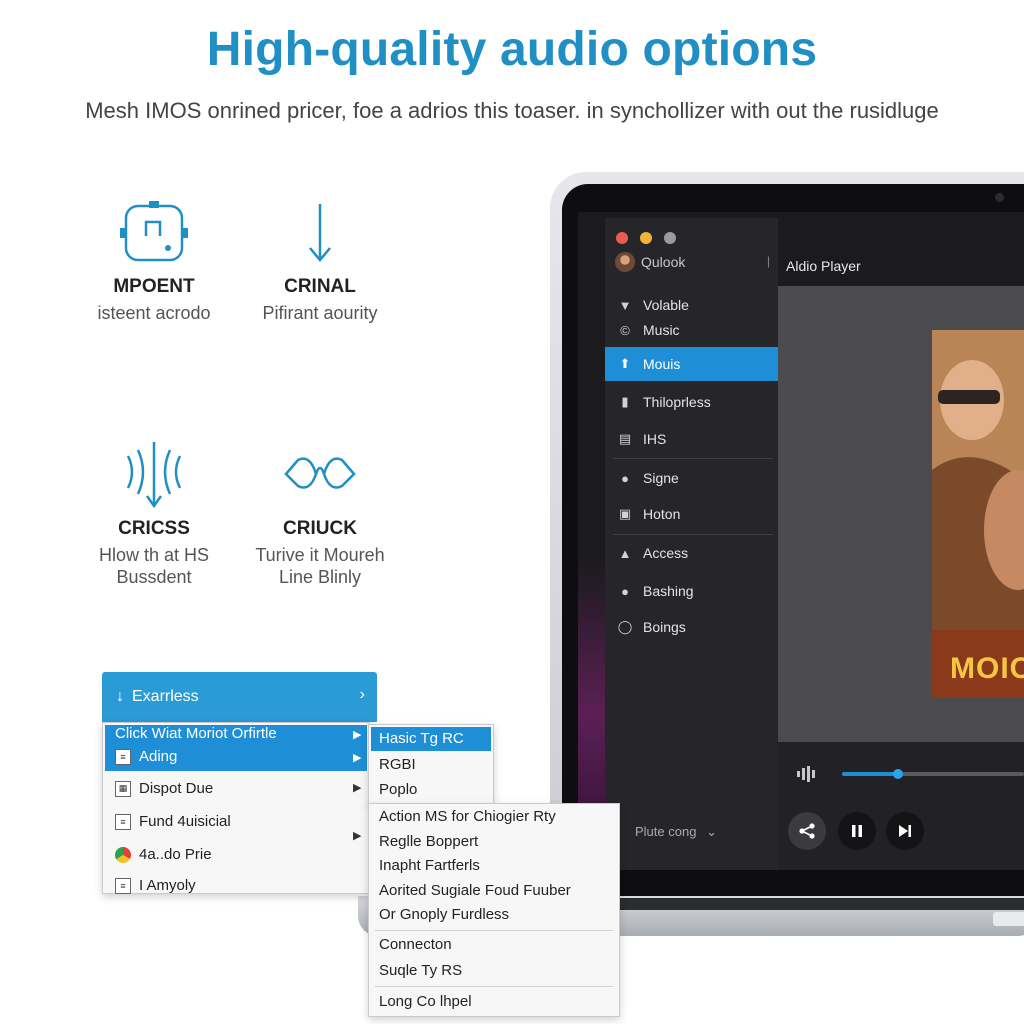 The width and height of the screenshot is (1024, 1024). What do you see at coordinates (176, 788) in the screenshot?
I see `menu-item-label: Dispot Due` at bounding box center [176, 788].